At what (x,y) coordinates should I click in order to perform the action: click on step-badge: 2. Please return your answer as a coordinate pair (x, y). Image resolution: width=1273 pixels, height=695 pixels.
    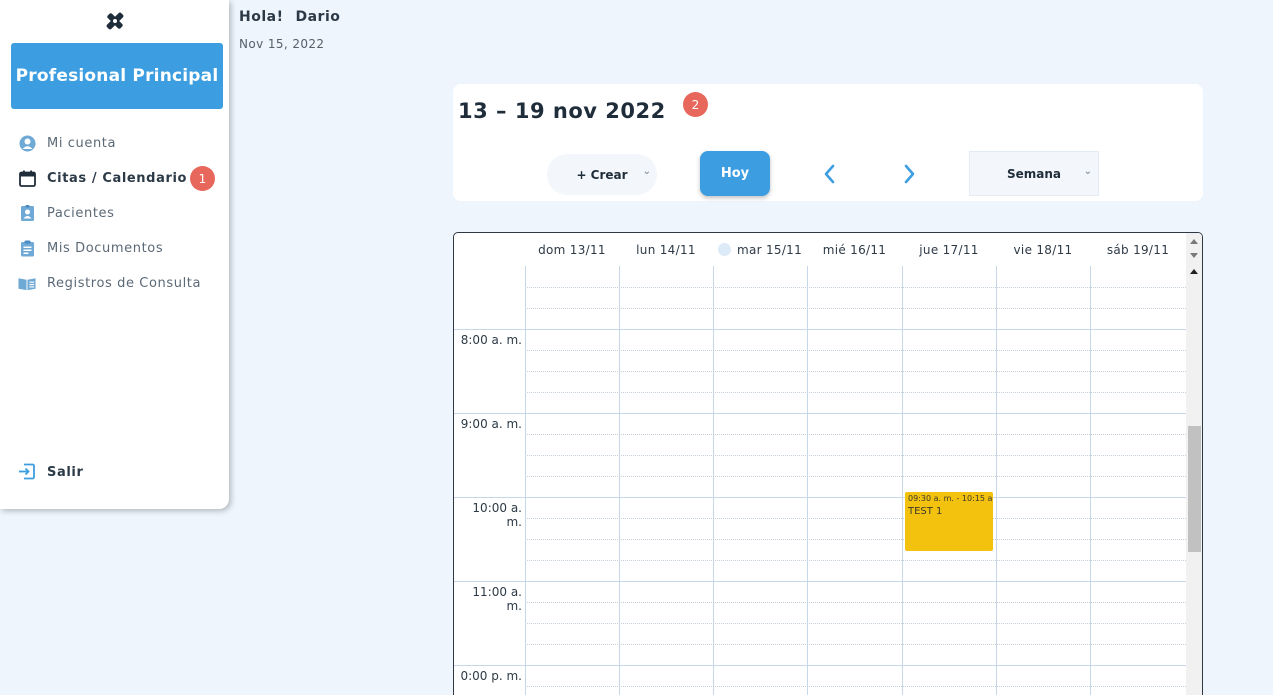
    Looking at the image, I should click on (695, 104).